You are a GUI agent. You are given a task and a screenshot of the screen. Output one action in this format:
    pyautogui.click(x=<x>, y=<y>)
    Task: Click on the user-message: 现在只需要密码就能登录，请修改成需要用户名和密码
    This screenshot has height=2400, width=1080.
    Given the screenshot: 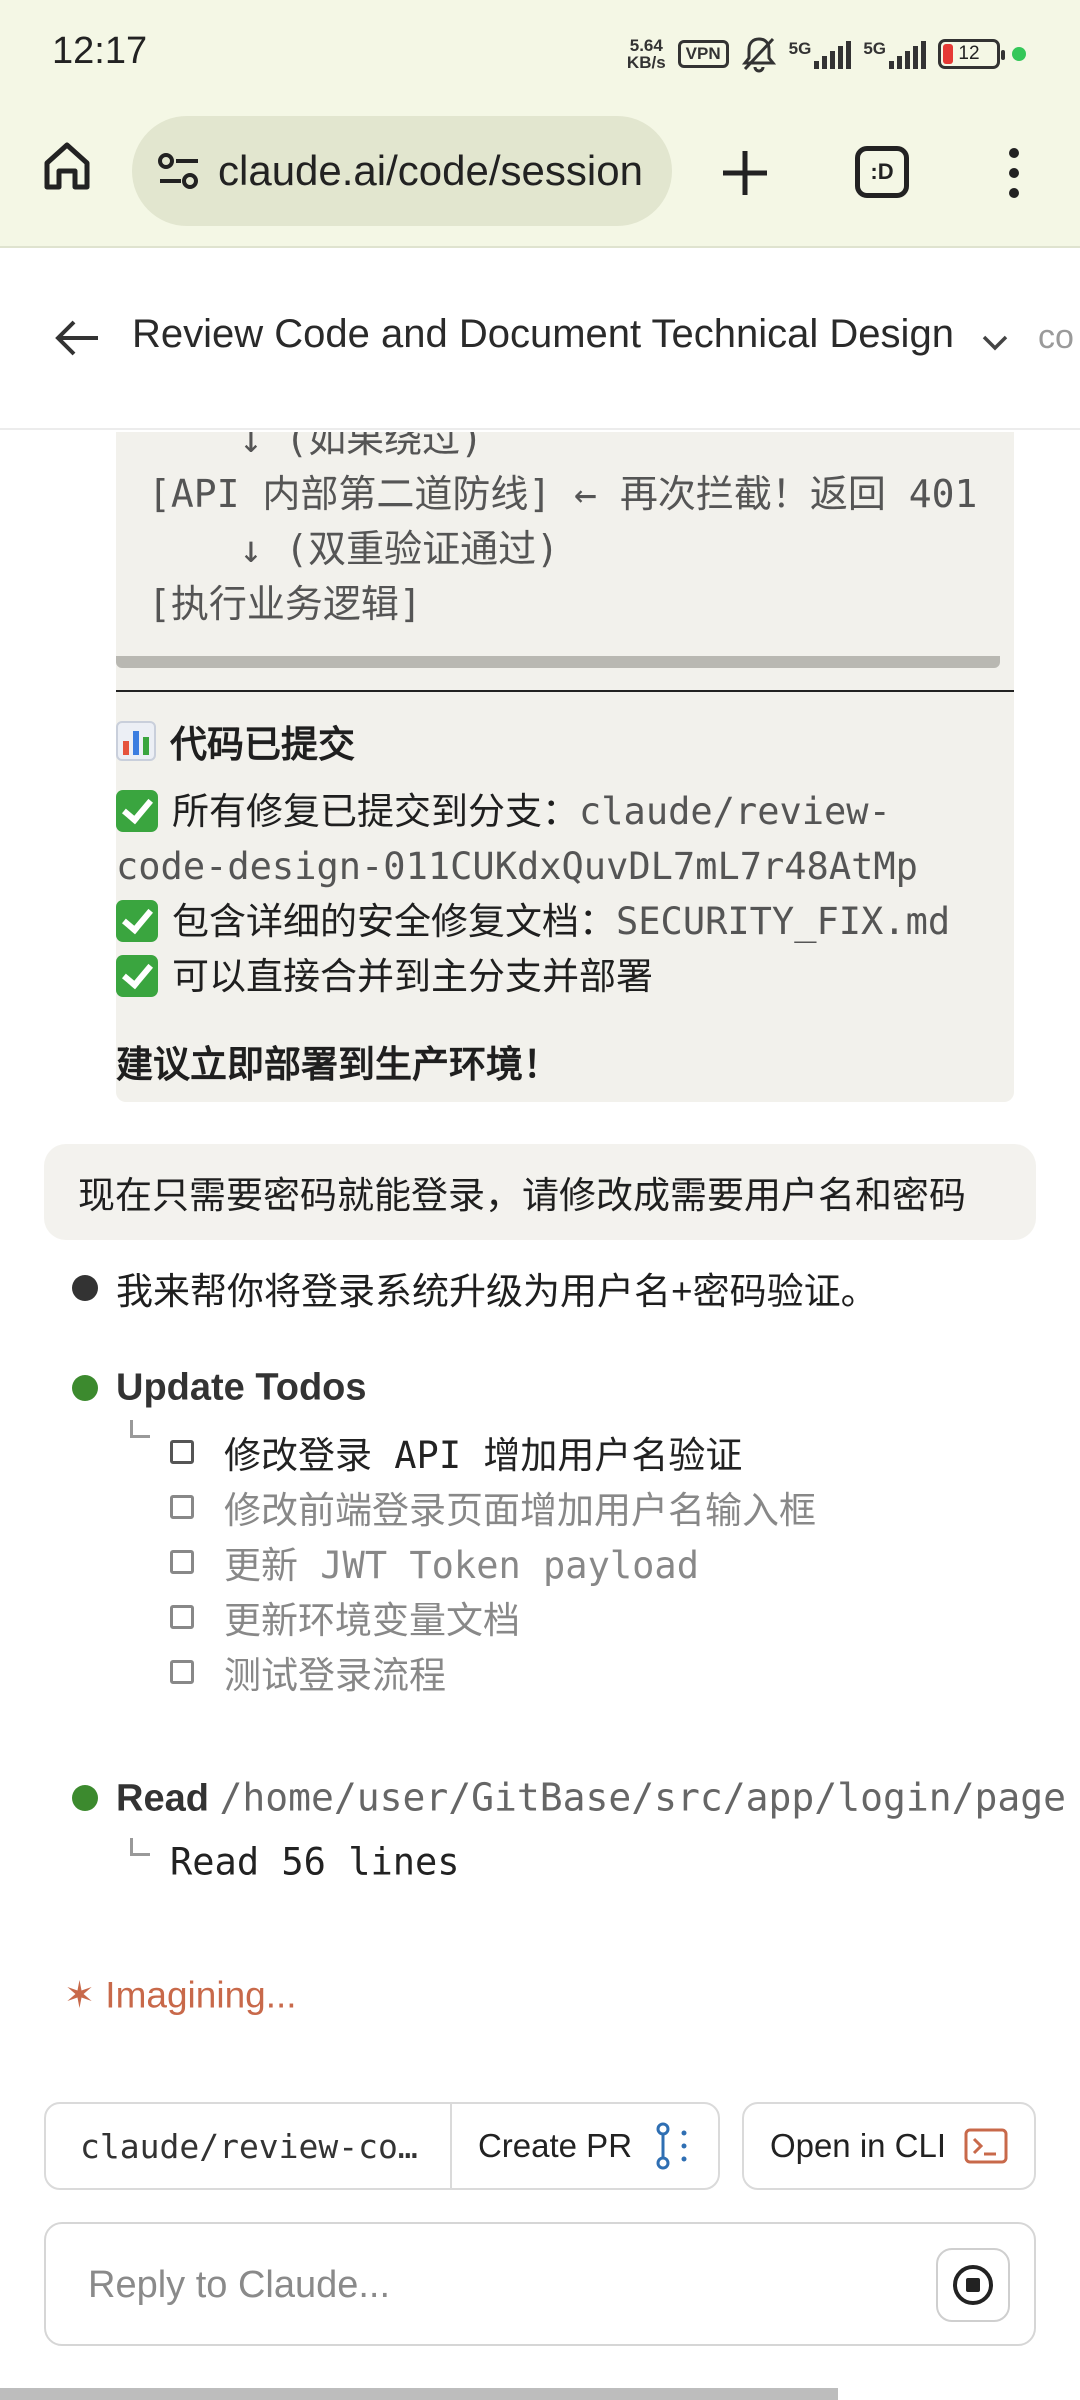 What is the action you would take?
    pyautogui.click(x=540, y=1192)
    